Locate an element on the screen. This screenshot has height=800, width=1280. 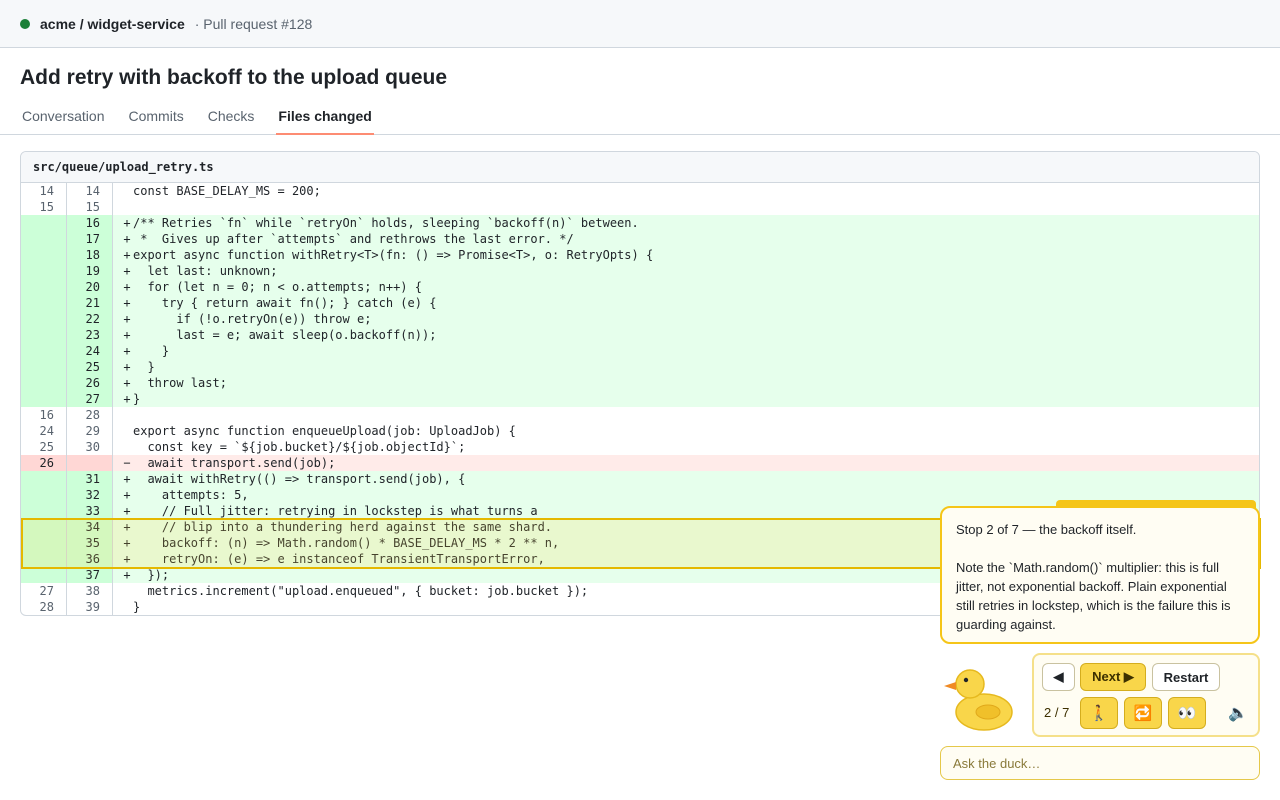
new-line-number: 39 is located at coordinates (90, 607).